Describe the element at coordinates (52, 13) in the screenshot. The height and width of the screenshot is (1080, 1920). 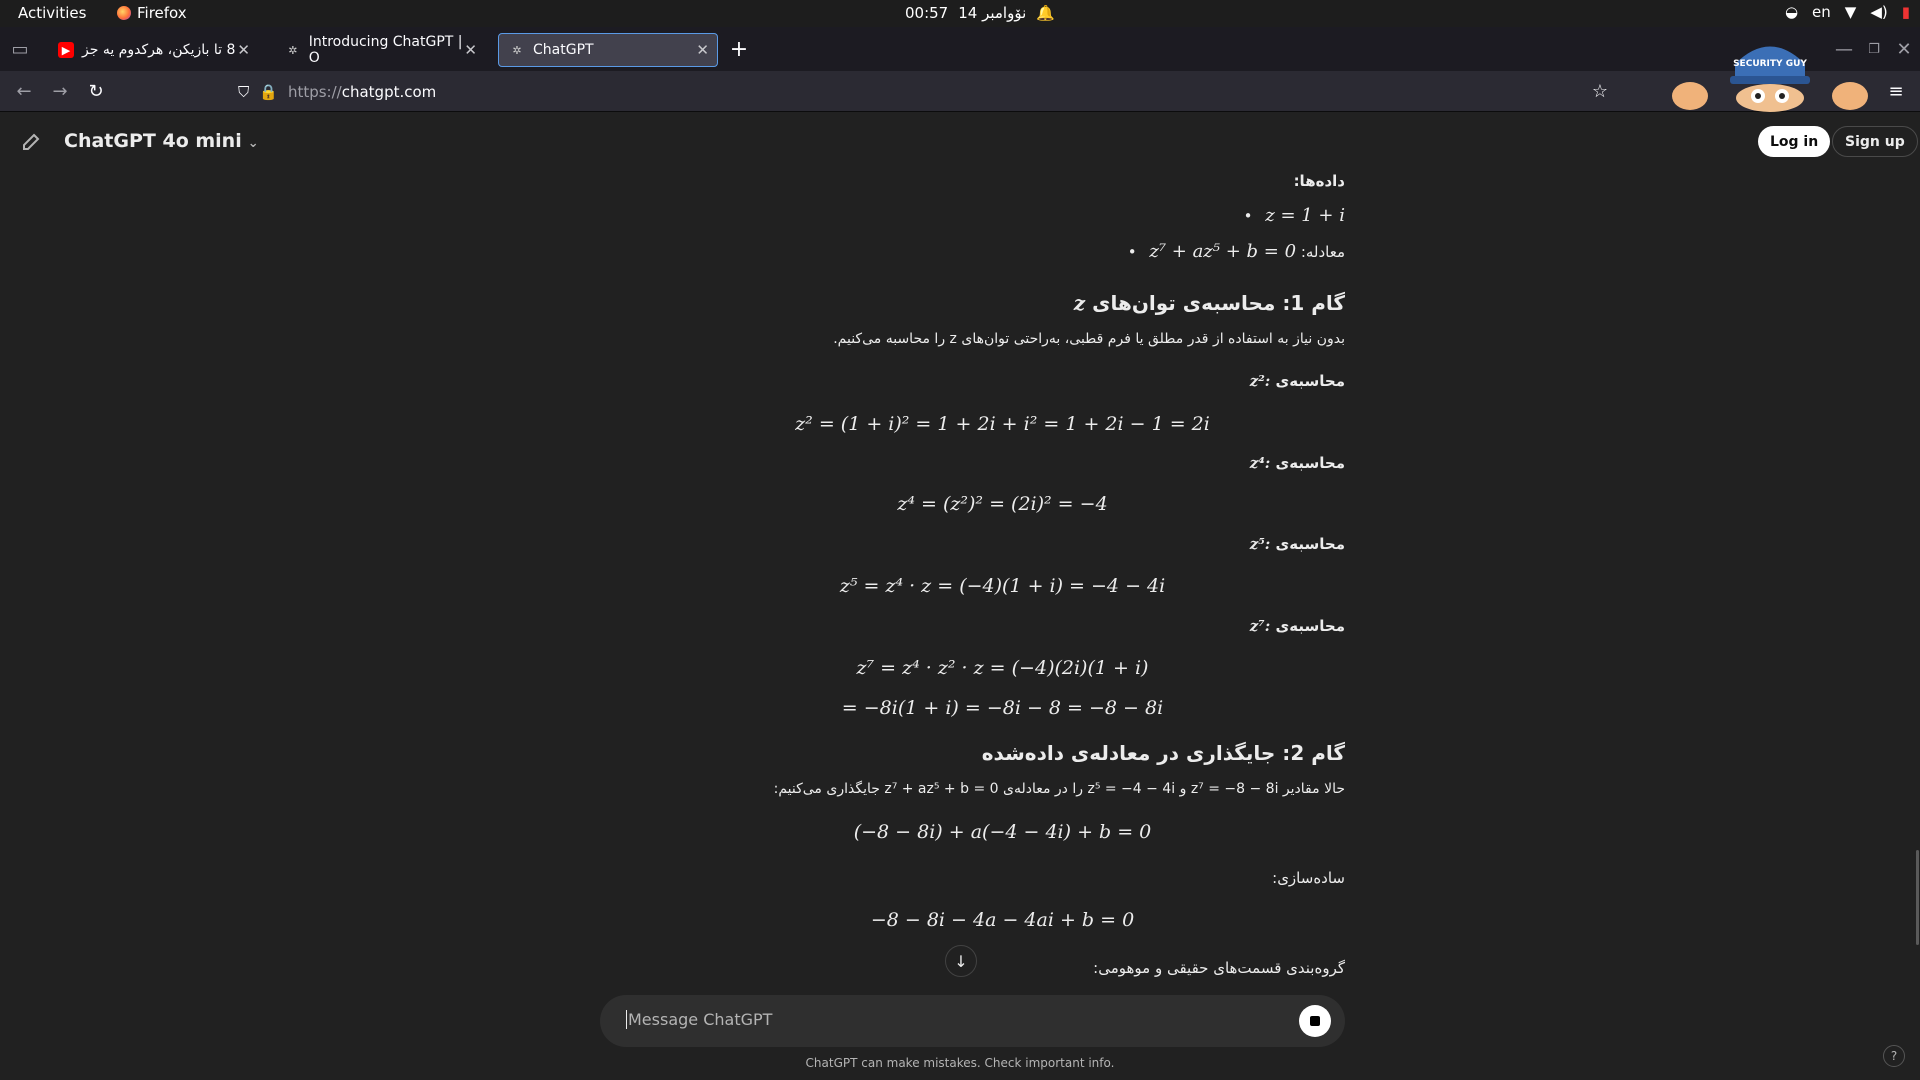
I see `activities-button: Activities` at that location.